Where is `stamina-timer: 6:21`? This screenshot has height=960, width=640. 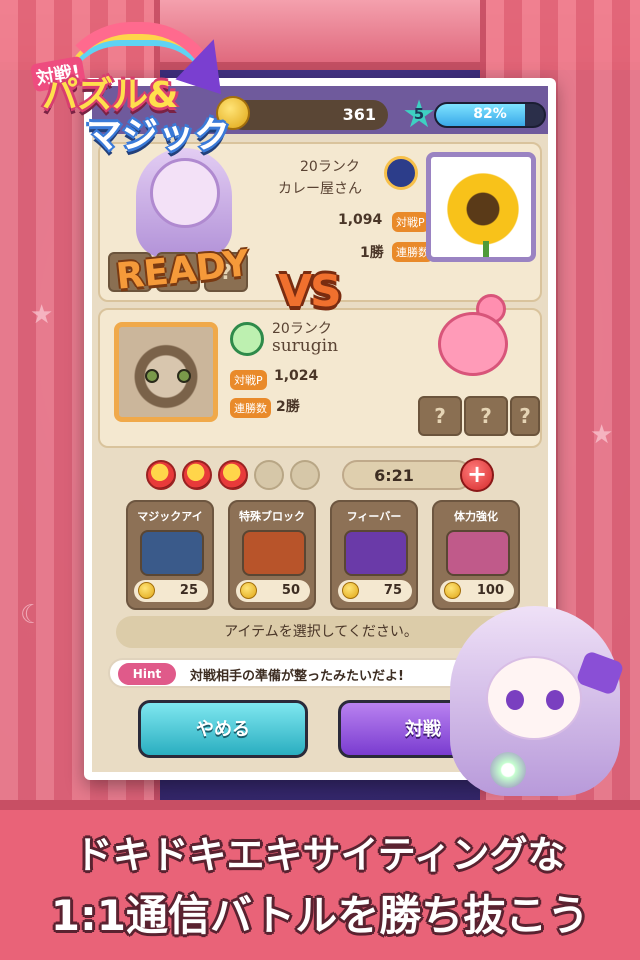 stamina-timer: 6:21 is located at coordinates (407, 475).